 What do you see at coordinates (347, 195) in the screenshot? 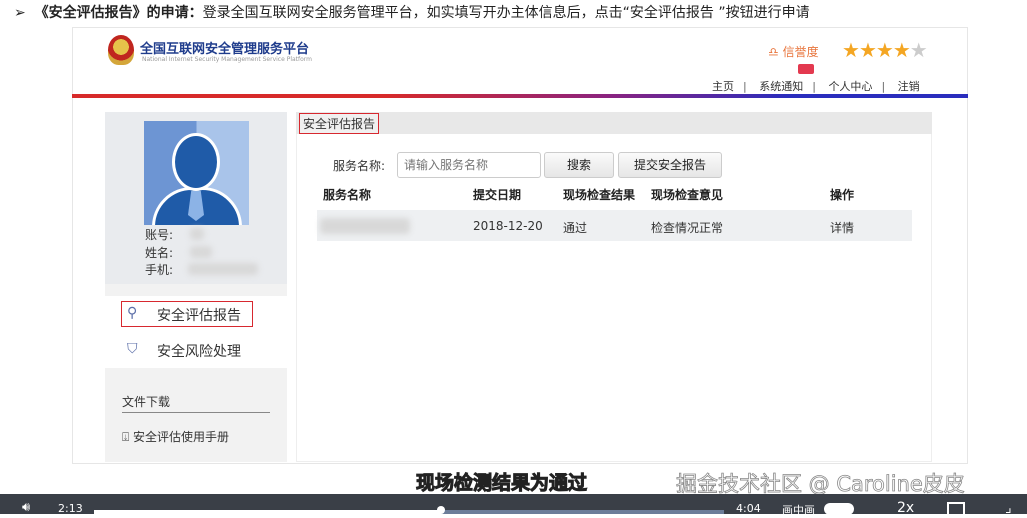
I see `column-header: 服务名称` at bounding box center [347, 195].